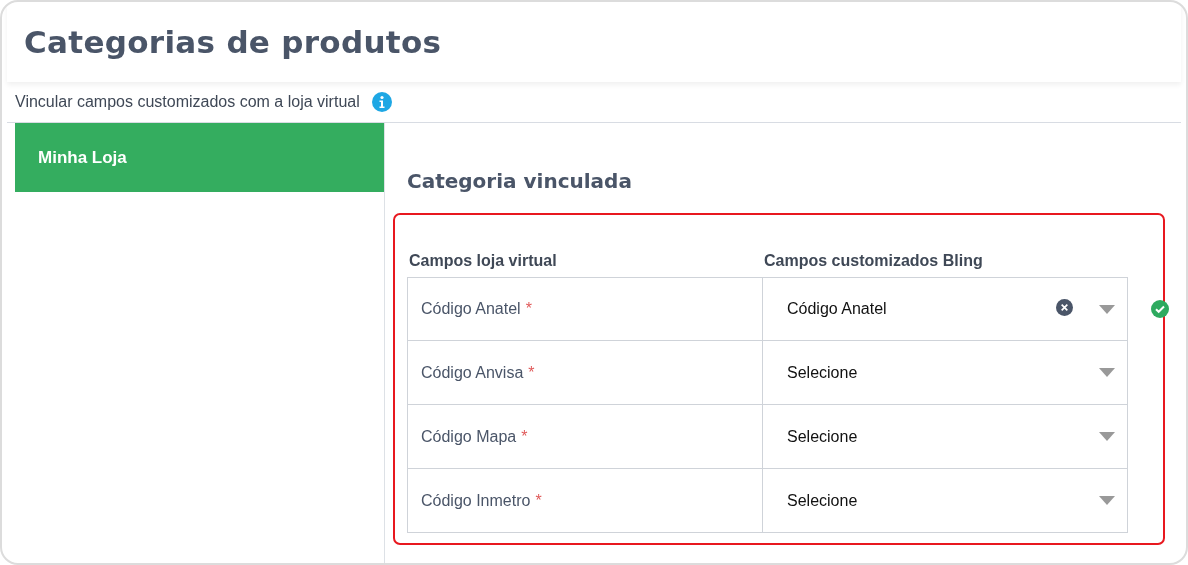 This screenshot has width=1188, height=565. I want to click on table-cell: Código Anvisa *, so click(585, 373).